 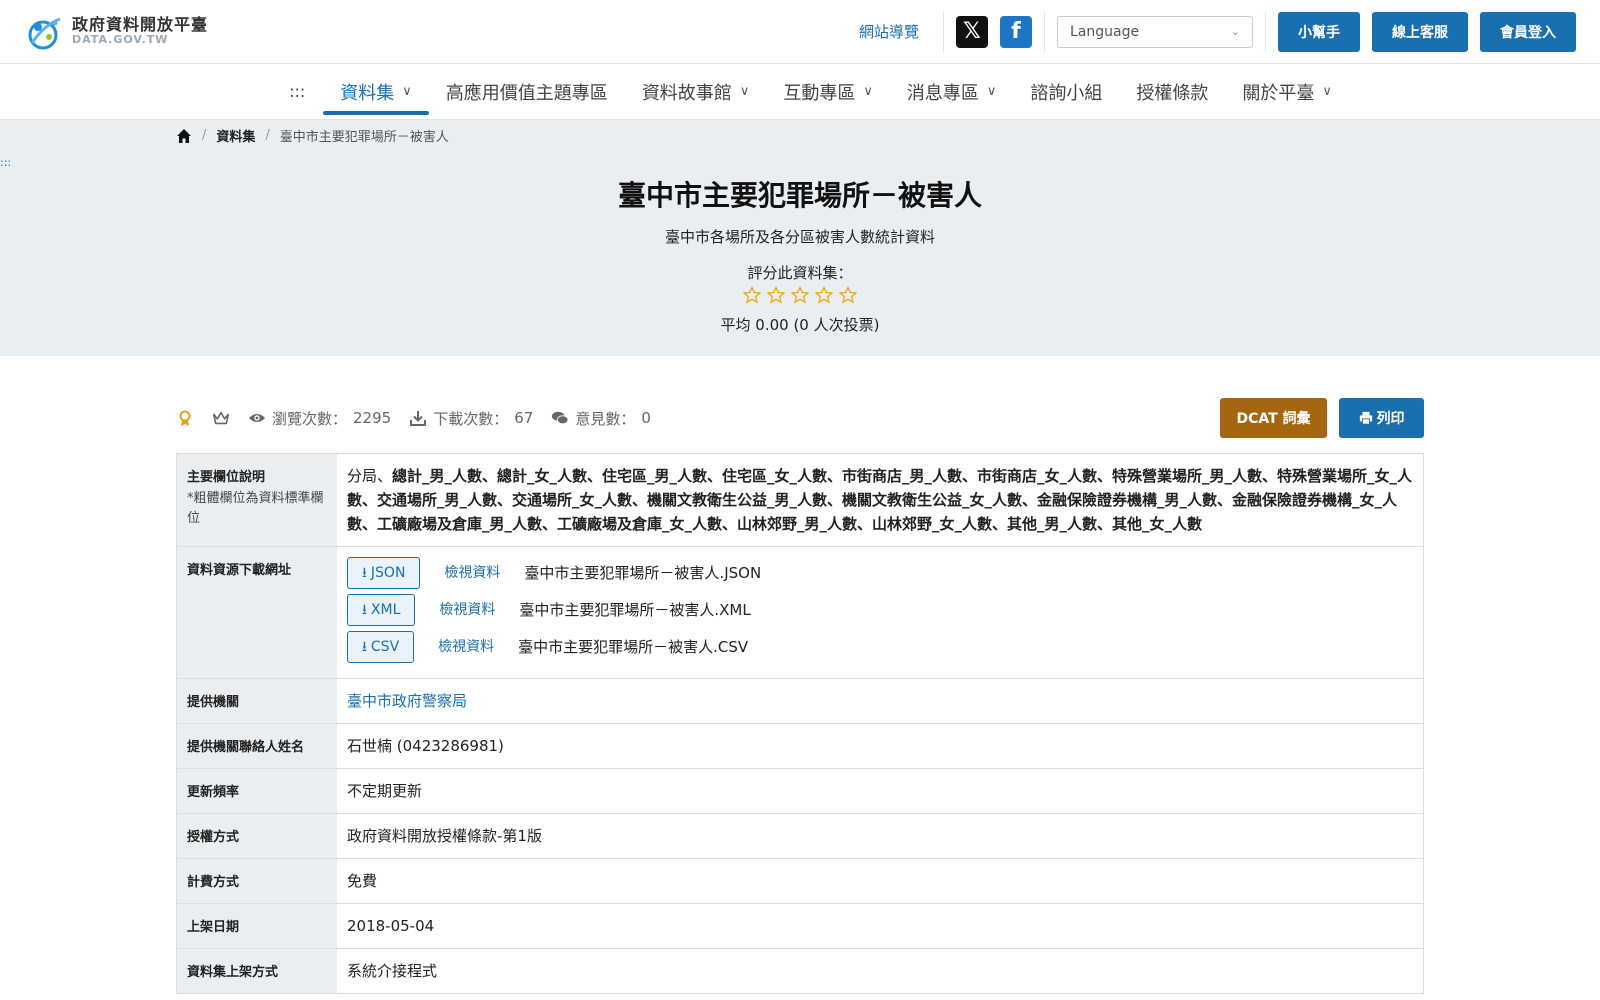 I want to click on nav-item-high-value: 高應用價值主題專區, so click(x=527, y=91).